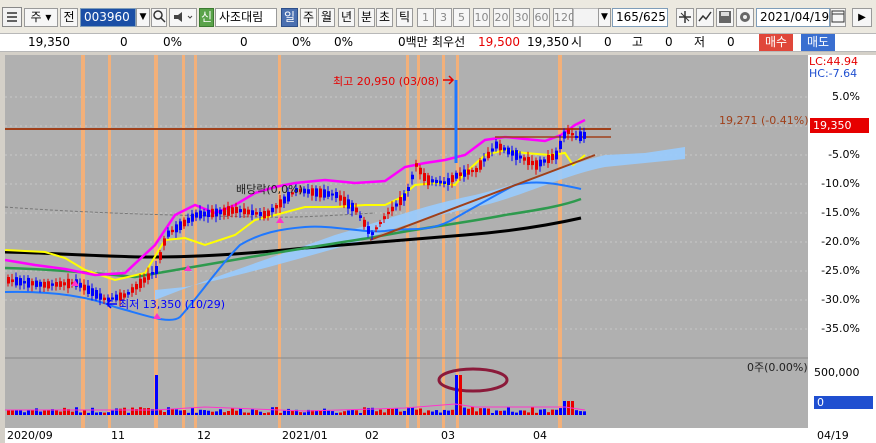 The height and width of the screenshot is (443, 876). Describe the element at coordinates (521, 17) in the screenshot. I see `count-button: 30` at that location.